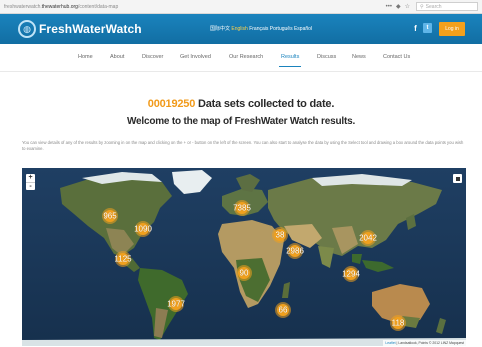  Describe the element at coordinates (171, 104) in the screenshot. I see `data-count: 00019250` at that location.